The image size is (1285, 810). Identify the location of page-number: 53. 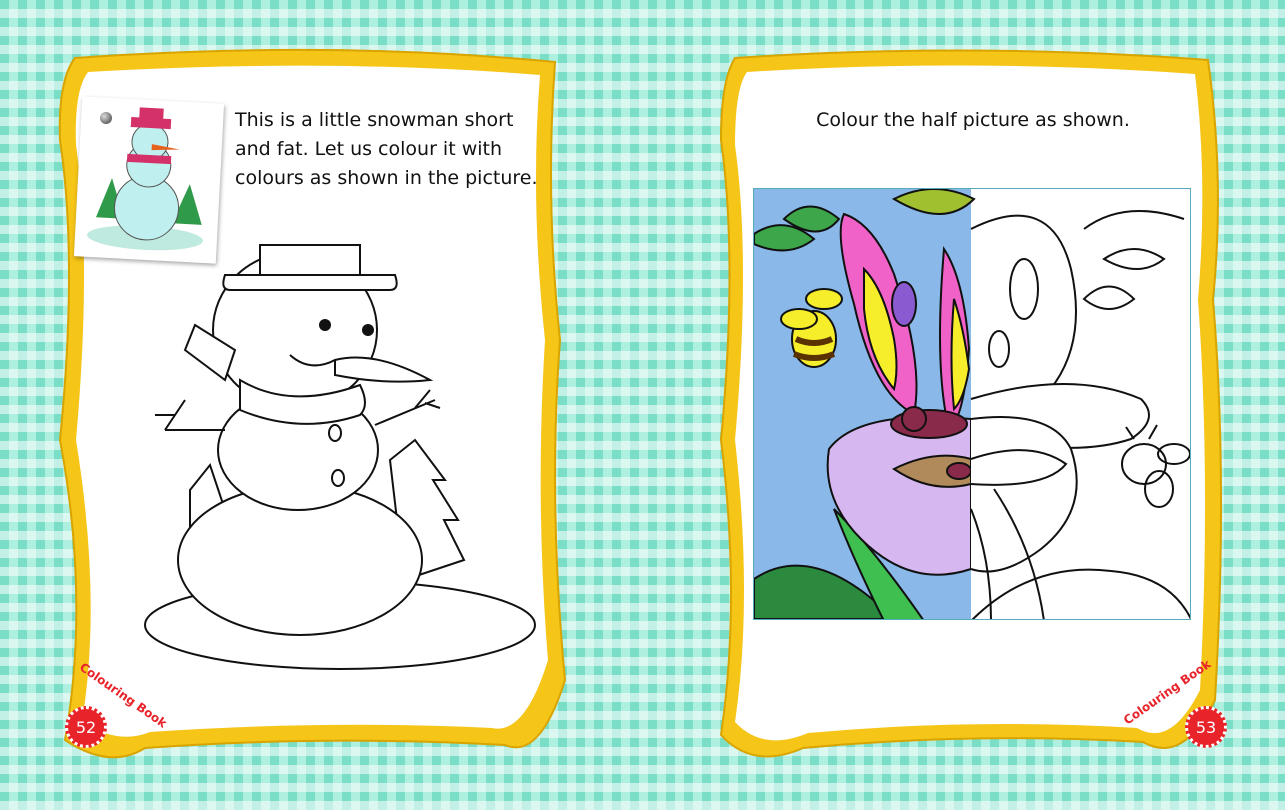
(1206, 727).